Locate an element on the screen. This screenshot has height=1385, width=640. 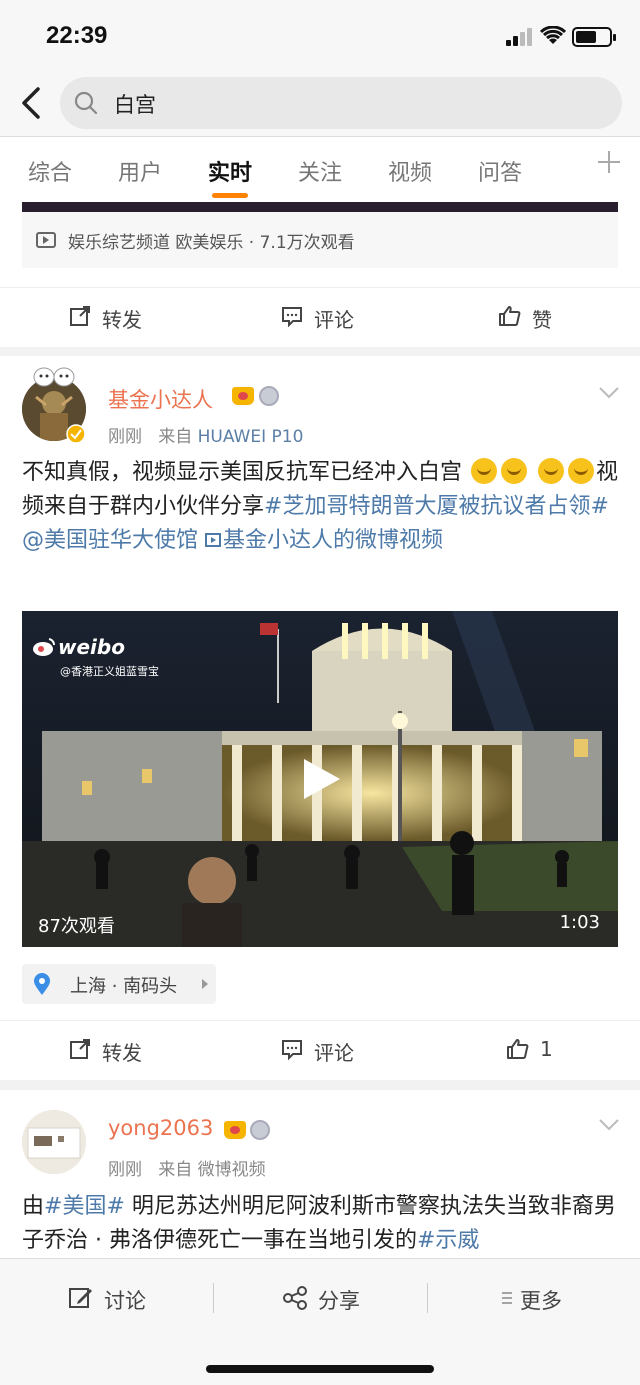
share-button: 分享 is located at coordinates (321, 1300).